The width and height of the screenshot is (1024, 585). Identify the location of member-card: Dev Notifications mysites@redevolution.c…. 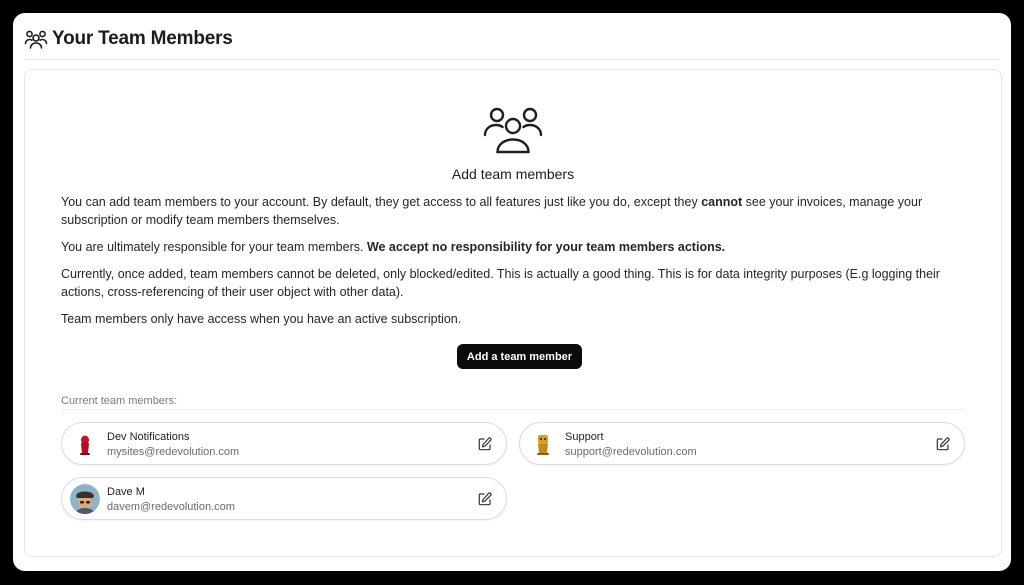
(284, 443).